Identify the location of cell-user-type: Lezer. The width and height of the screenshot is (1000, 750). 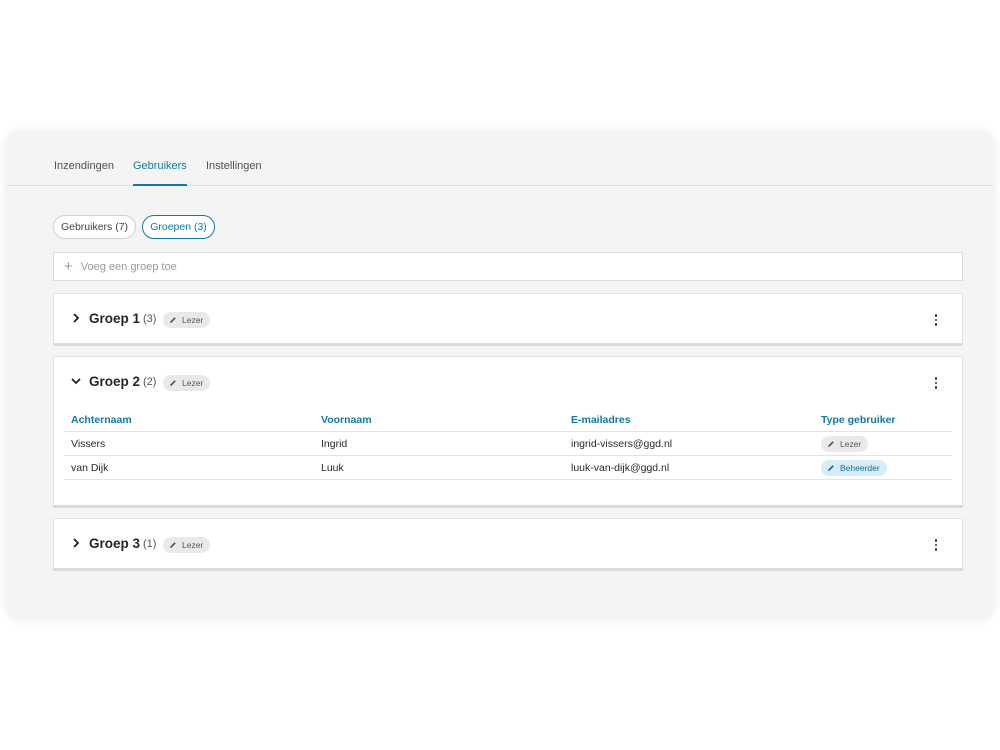
(883, 443).